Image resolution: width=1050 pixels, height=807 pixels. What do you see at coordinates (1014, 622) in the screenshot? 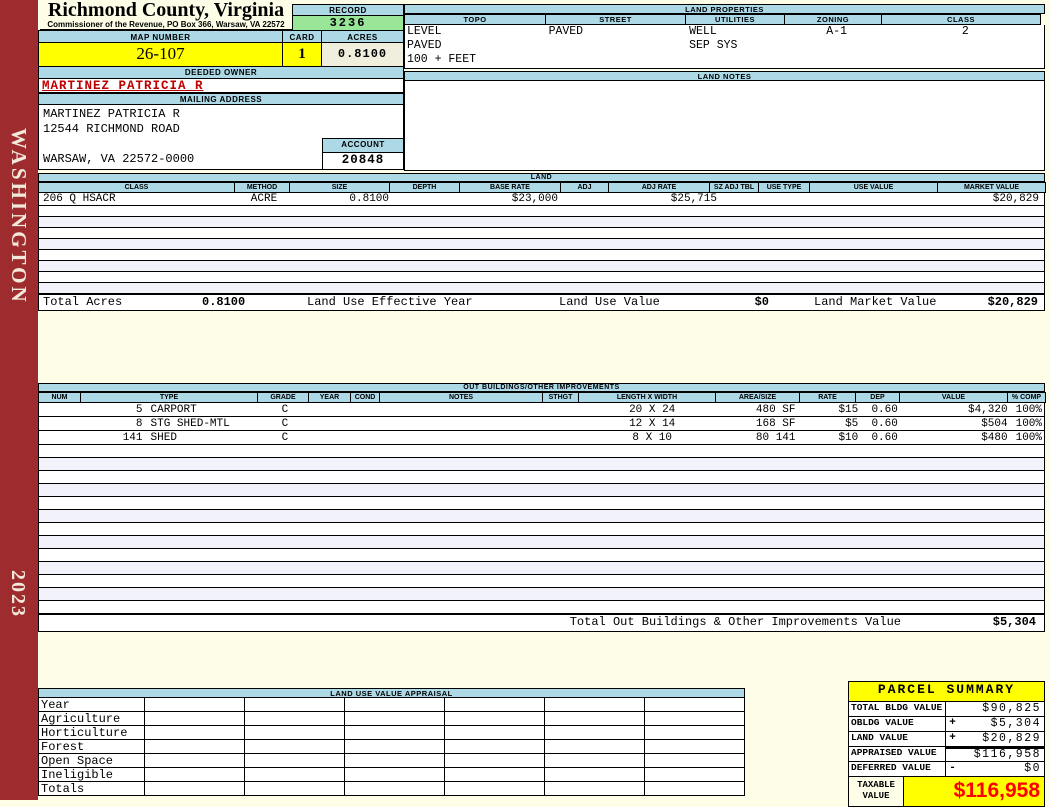
I see `out-buildings-total-value: $5,304` at bounding box center [1014, 622].